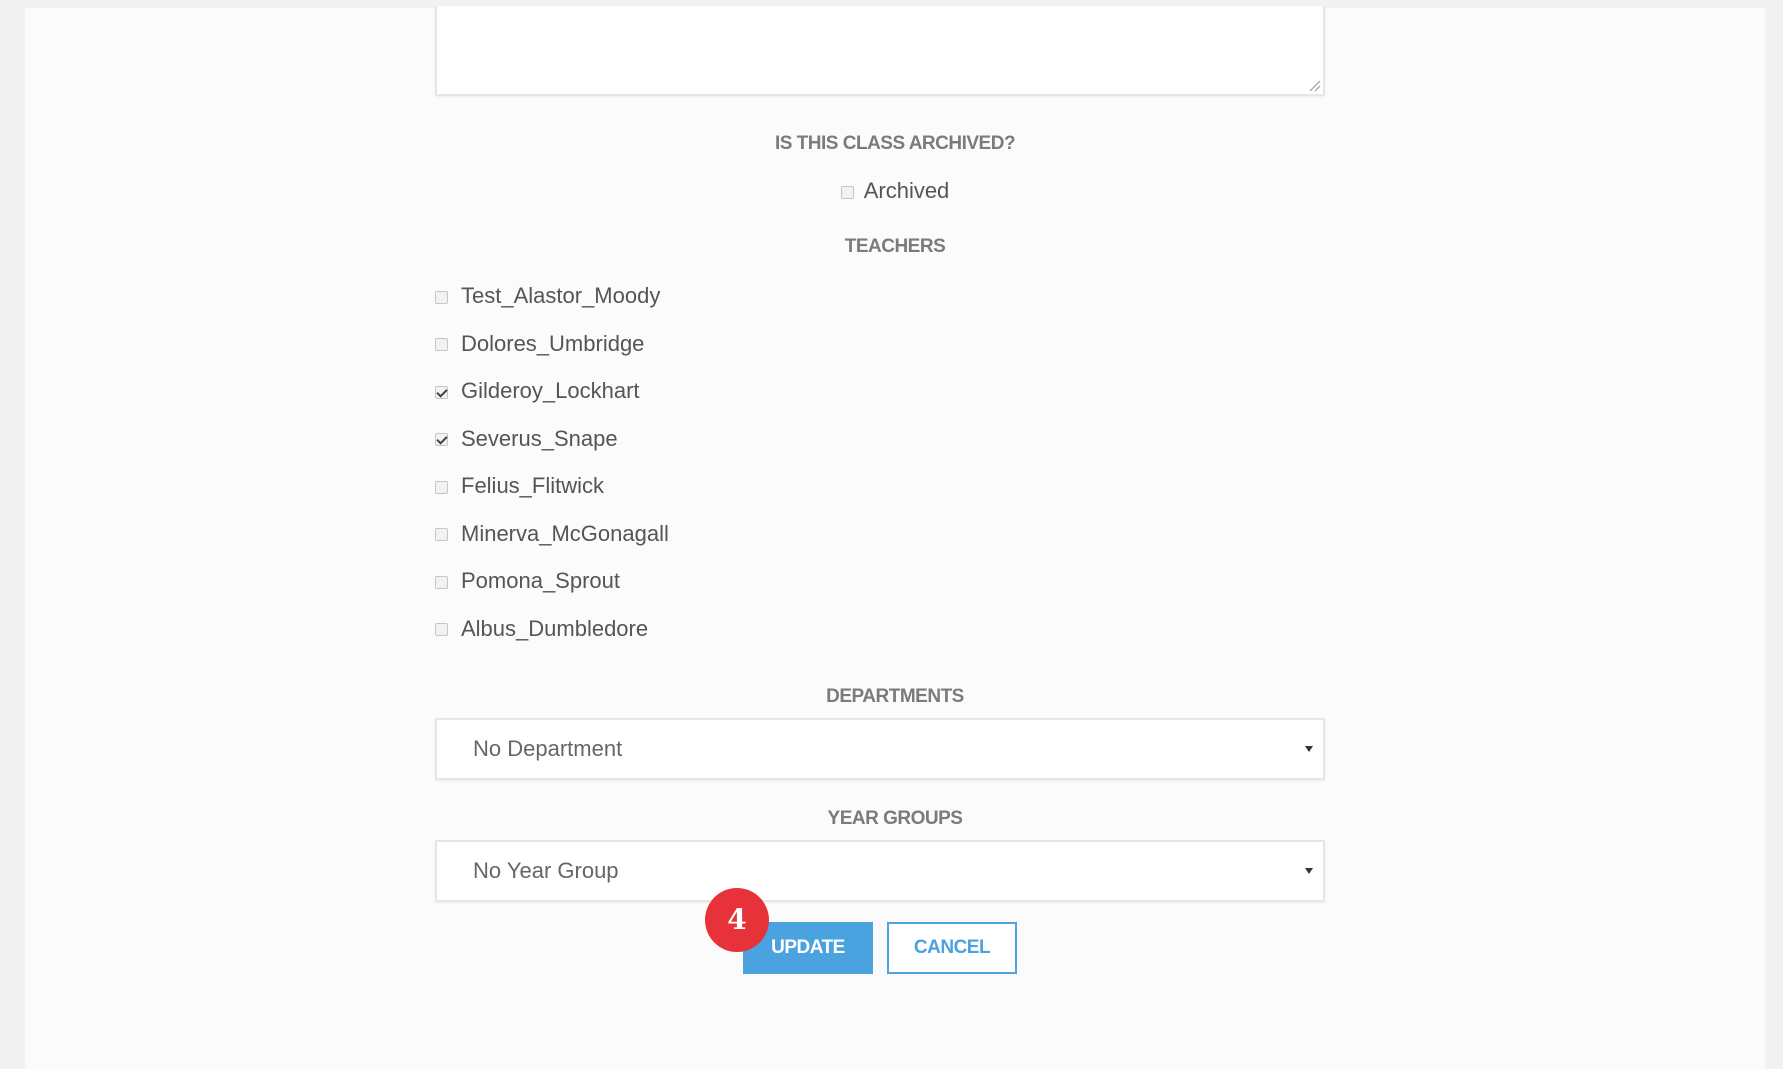  Describe the element at coordinates (895, 818) in the screenshot. I see `year-groups-section-label: YEAR GROUPS` at that location.